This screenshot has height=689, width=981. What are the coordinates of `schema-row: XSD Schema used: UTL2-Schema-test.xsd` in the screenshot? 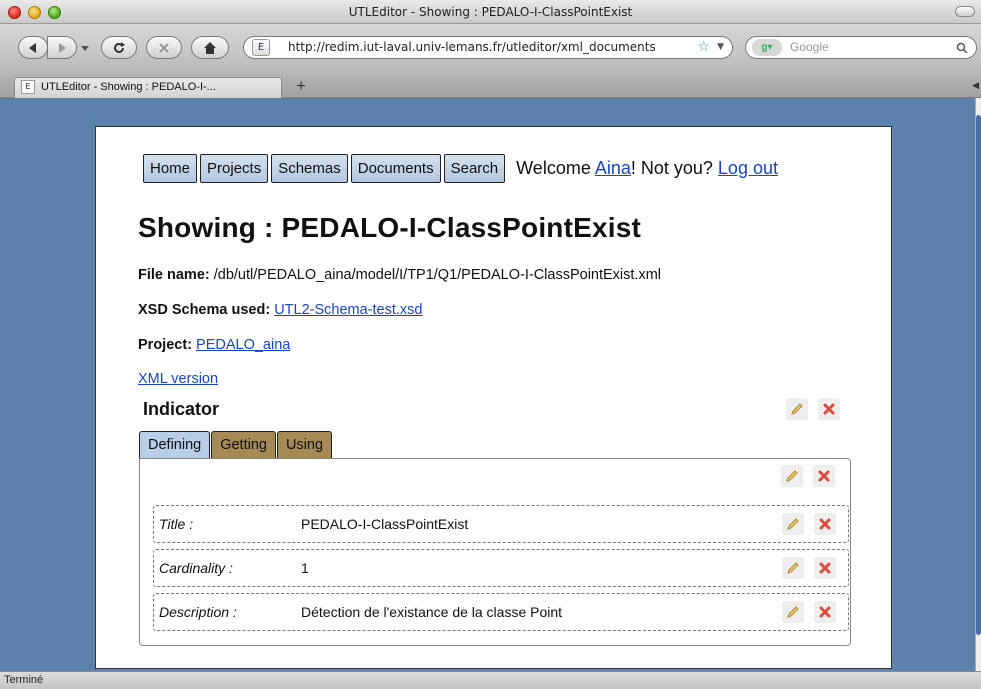 It's located at (280, 310).